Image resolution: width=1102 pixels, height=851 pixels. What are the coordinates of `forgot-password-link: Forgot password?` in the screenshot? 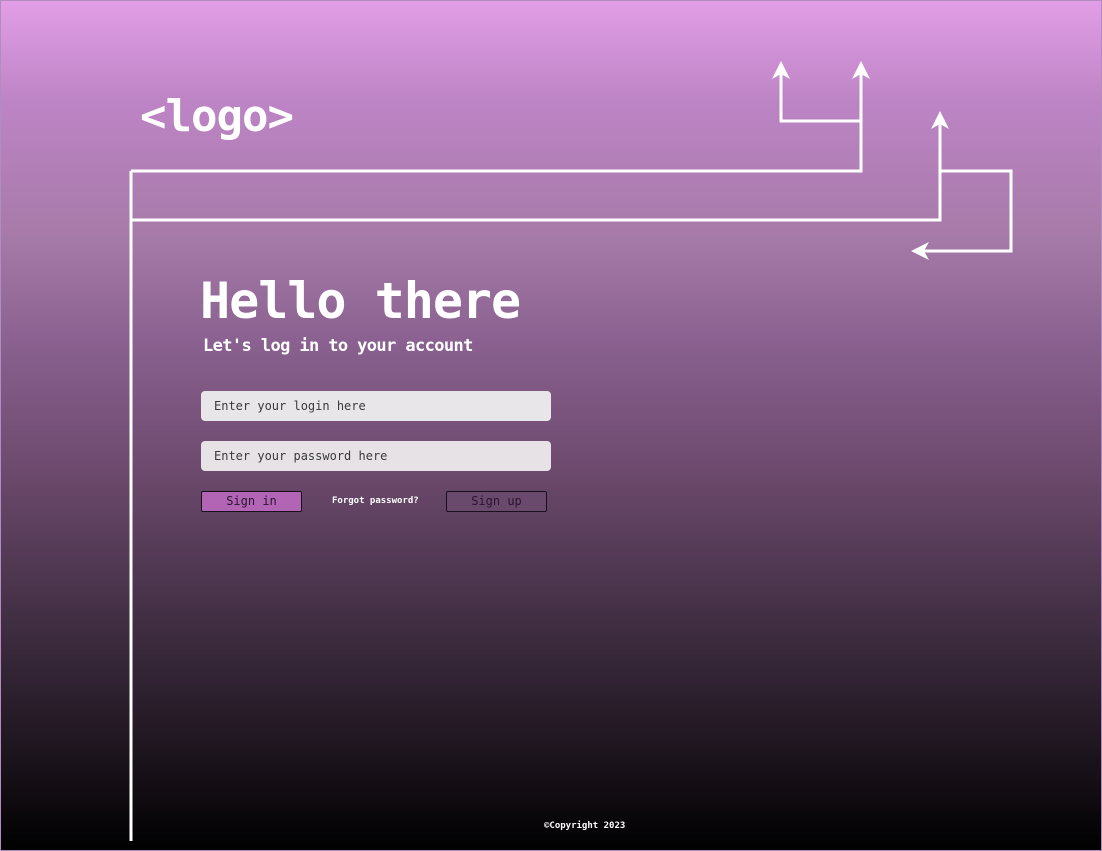 It's located at (375, 501).